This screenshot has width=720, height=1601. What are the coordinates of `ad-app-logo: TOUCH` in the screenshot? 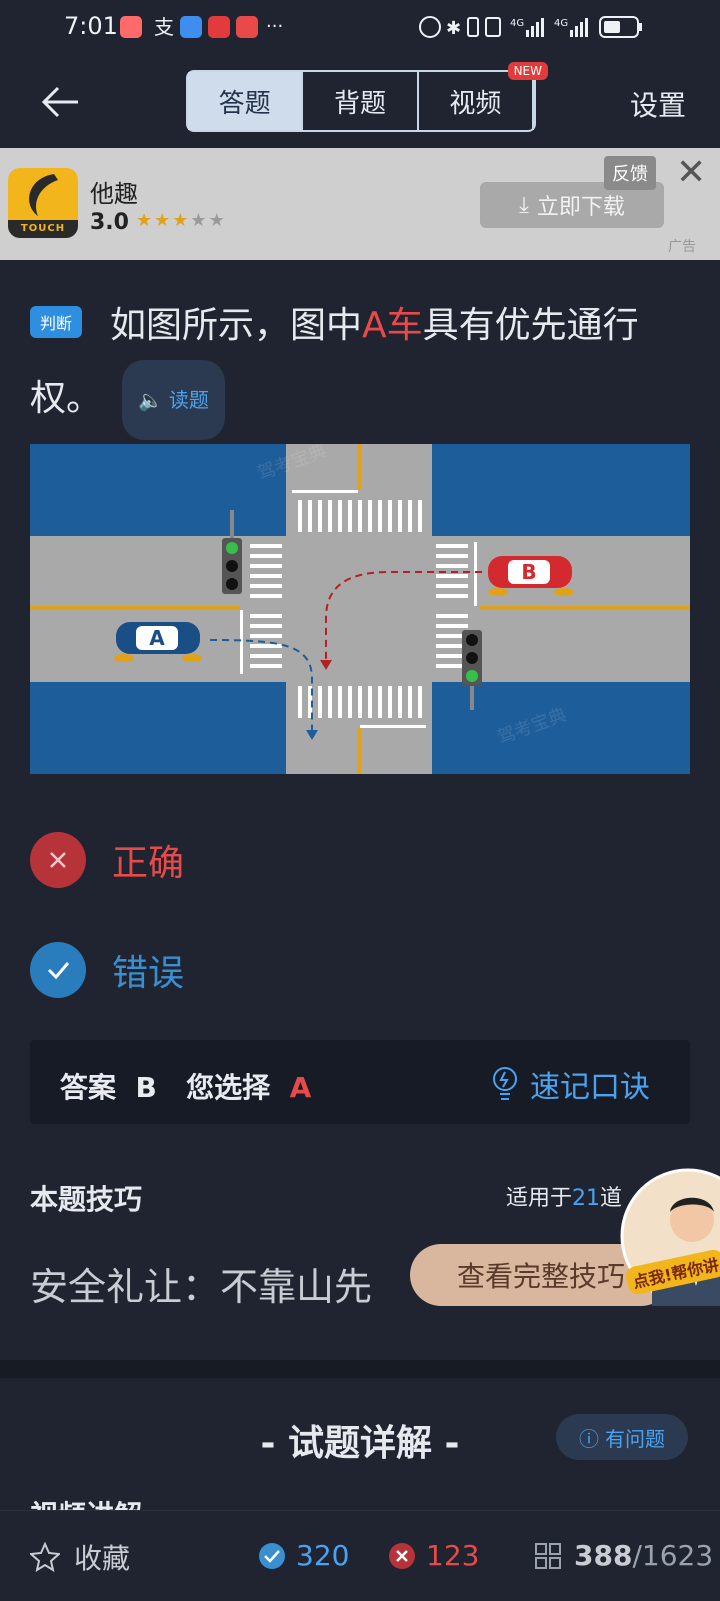 It's located at (43, 203).